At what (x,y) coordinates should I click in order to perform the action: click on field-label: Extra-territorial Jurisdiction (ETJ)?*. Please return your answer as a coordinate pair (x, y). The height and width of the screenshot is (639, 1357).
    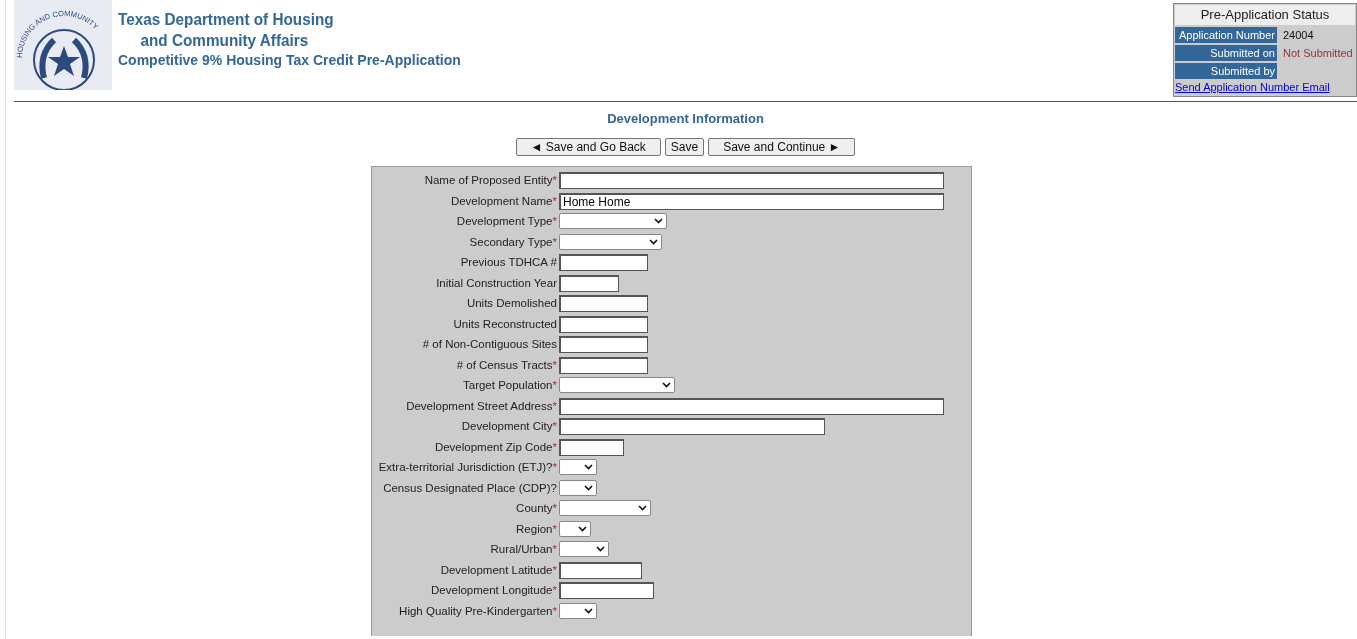
    Looking at the image, I should click on (467, 467).